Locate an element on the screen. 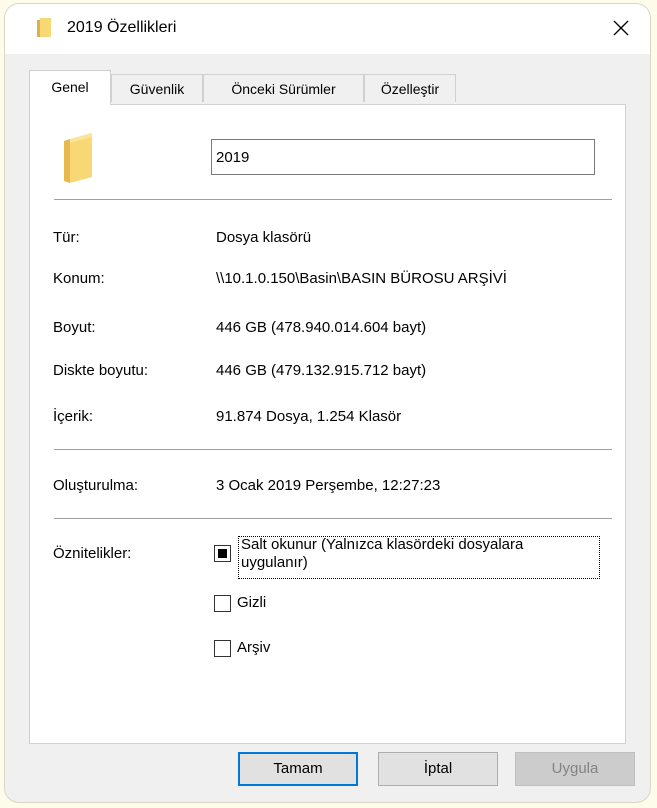 This screenshot has height=808, width=657. window-title: 2019 Özellikleri is located at coordinates (122, 27).